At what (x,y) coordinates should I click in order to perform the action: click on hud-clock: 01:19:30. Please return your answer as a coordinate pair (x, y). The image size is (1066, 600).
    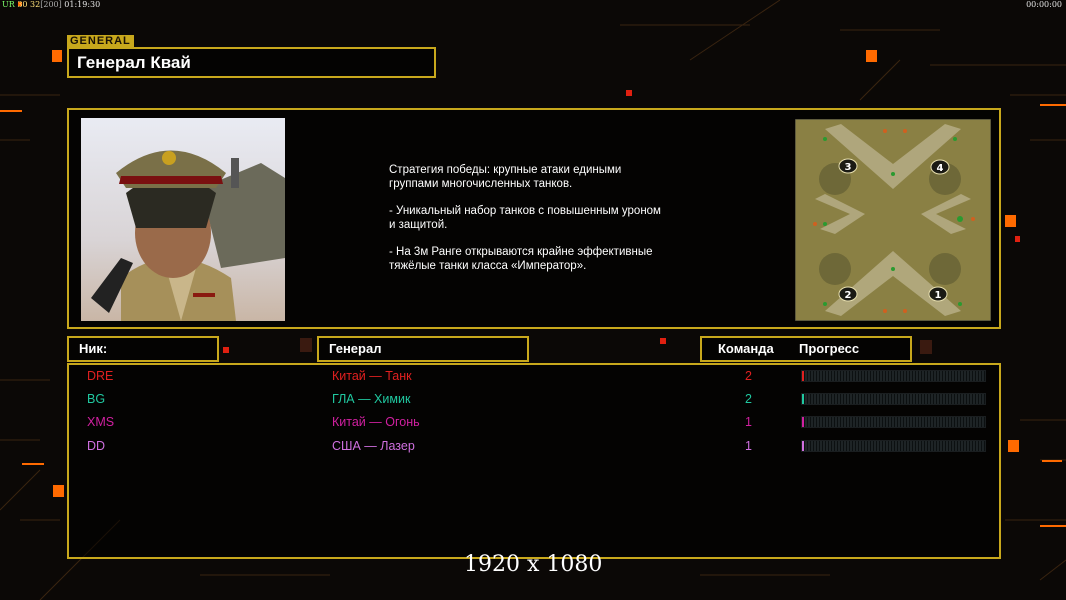
    Looking at the image, I should click on (82, 4).